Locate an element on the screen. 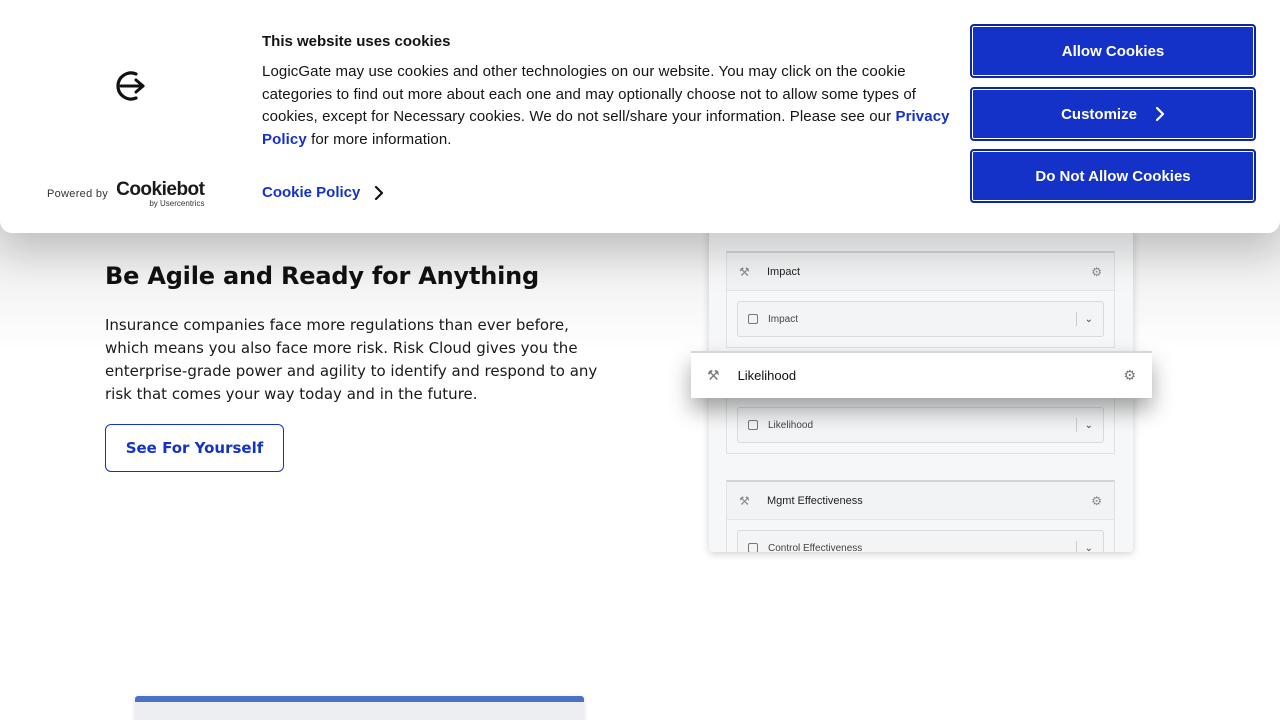 This screenshot has width=1280, height=720. likelihood-card: Likelihood ⌄ is located at coordinates (920, 425).